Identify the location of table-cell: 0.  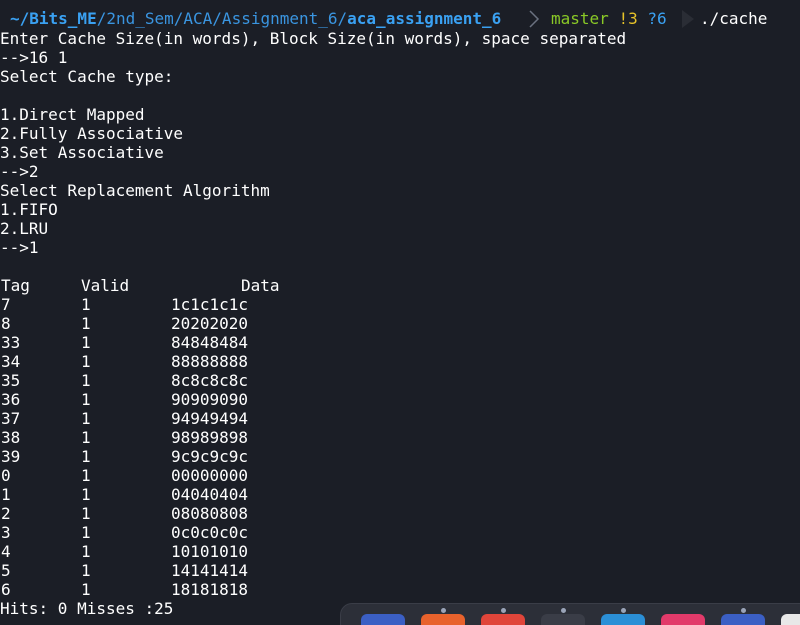
(6, 475).